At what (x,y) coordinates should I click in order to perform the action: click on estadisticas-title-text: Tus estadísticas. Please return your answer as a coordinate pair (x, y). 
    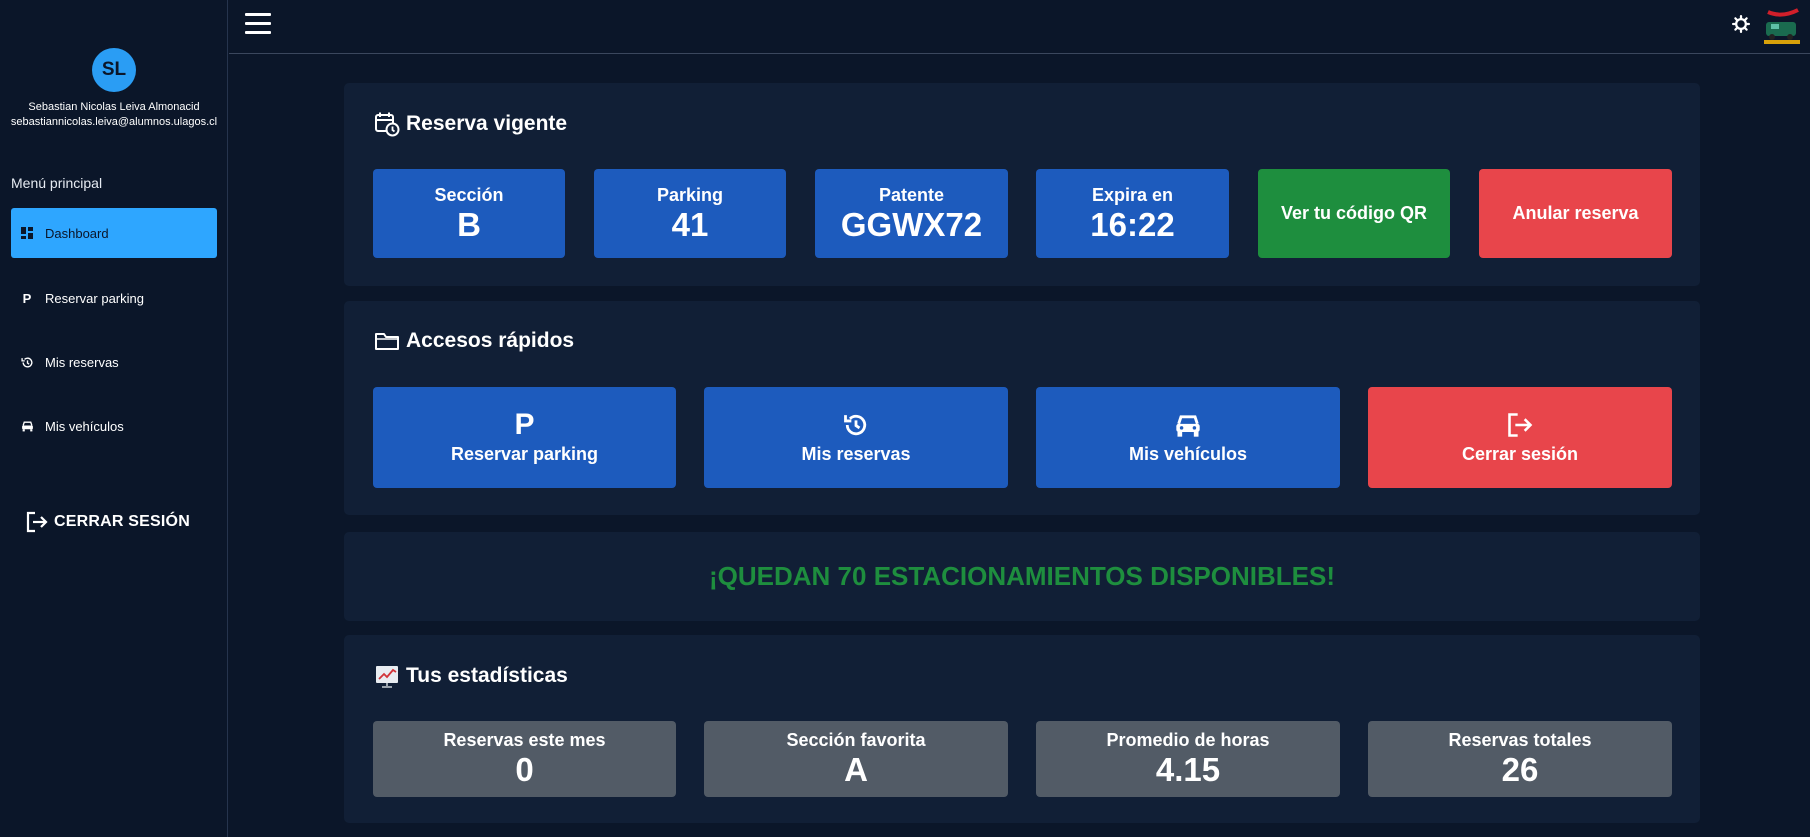
    Looking at the image, I should click on (487, 675).